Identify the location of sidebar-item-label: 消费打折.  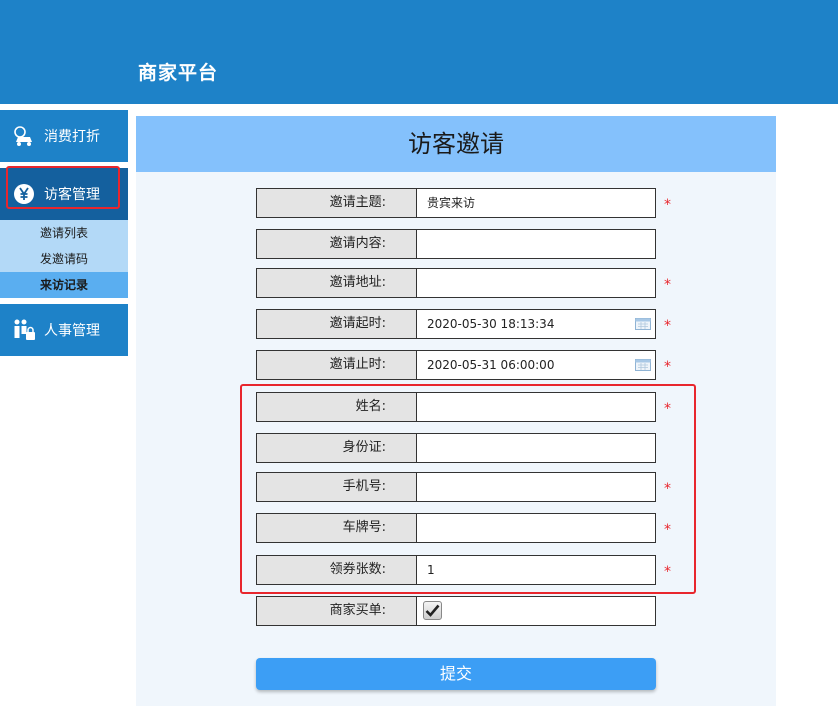
(72, 137).